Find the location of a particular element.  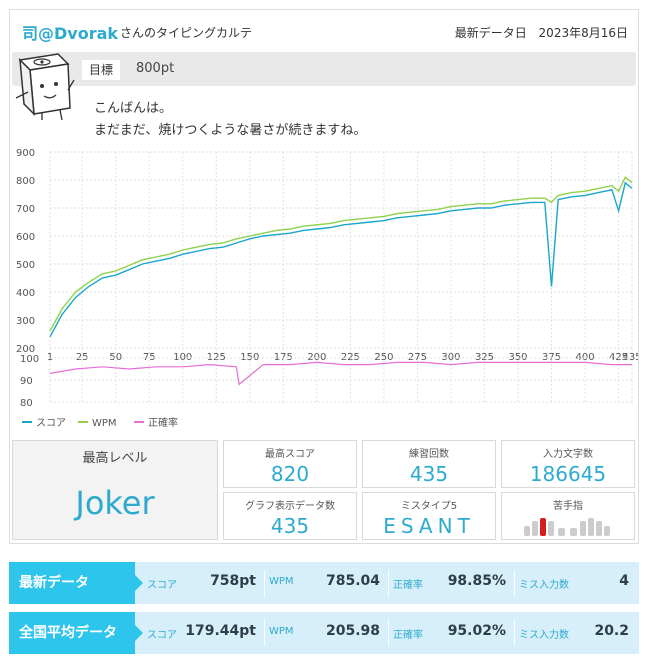

max-level-value: Joker is located at coordinates (115, 503).